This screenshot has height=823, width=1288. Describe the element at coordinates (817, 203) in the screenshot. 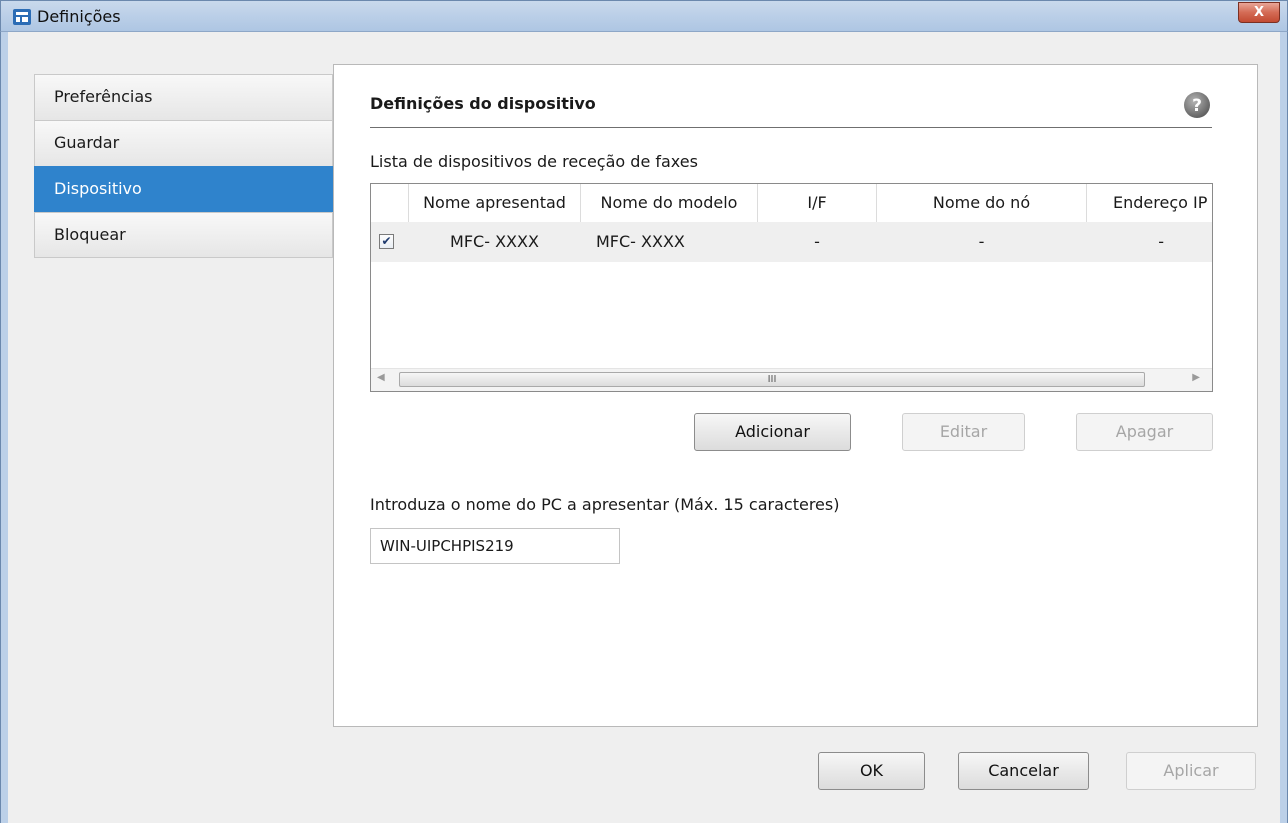

I see `column-header-interface: I/F` at that location.